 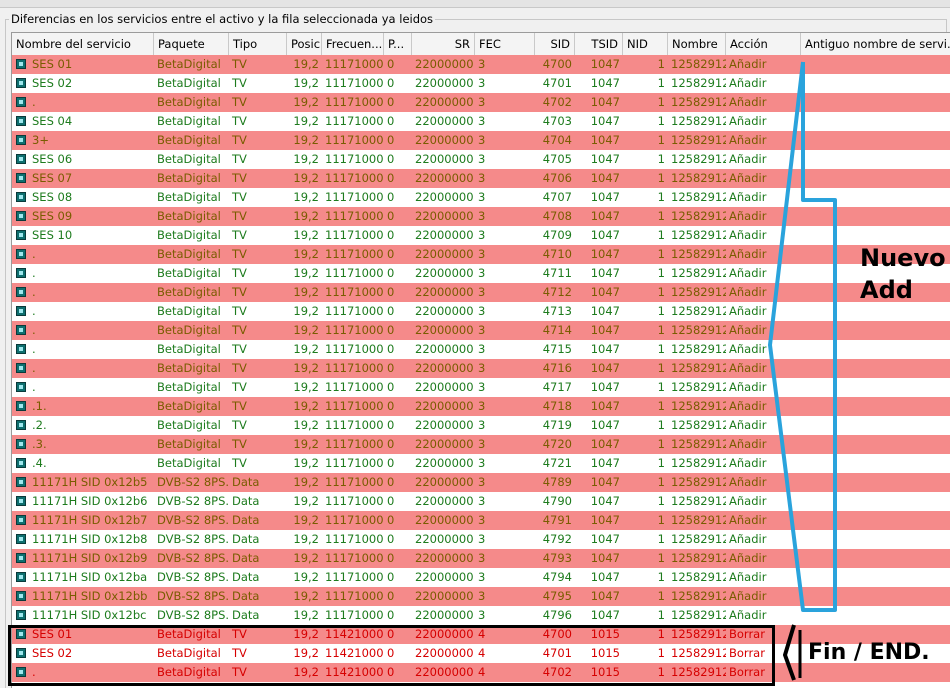 I want to click on column-header-sid: SID, so click(x=555, y=44).